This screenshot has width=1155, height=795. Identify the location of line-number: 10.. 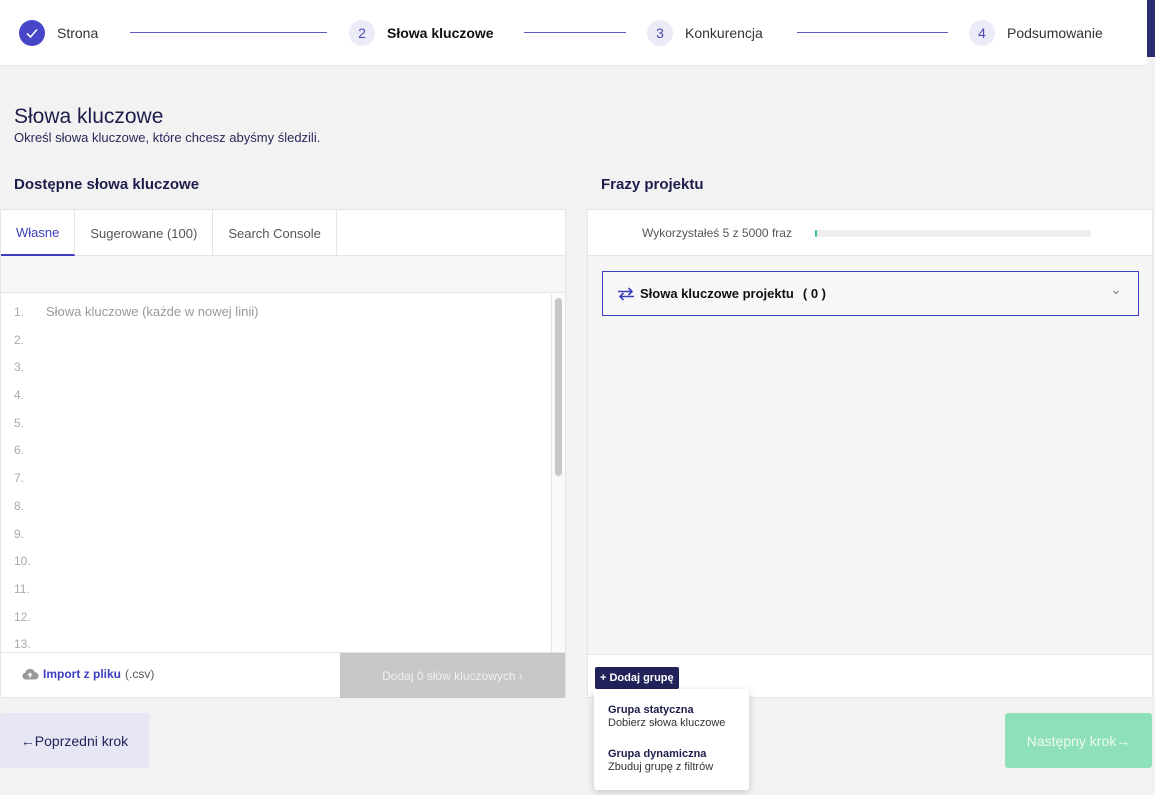
(22, 561).